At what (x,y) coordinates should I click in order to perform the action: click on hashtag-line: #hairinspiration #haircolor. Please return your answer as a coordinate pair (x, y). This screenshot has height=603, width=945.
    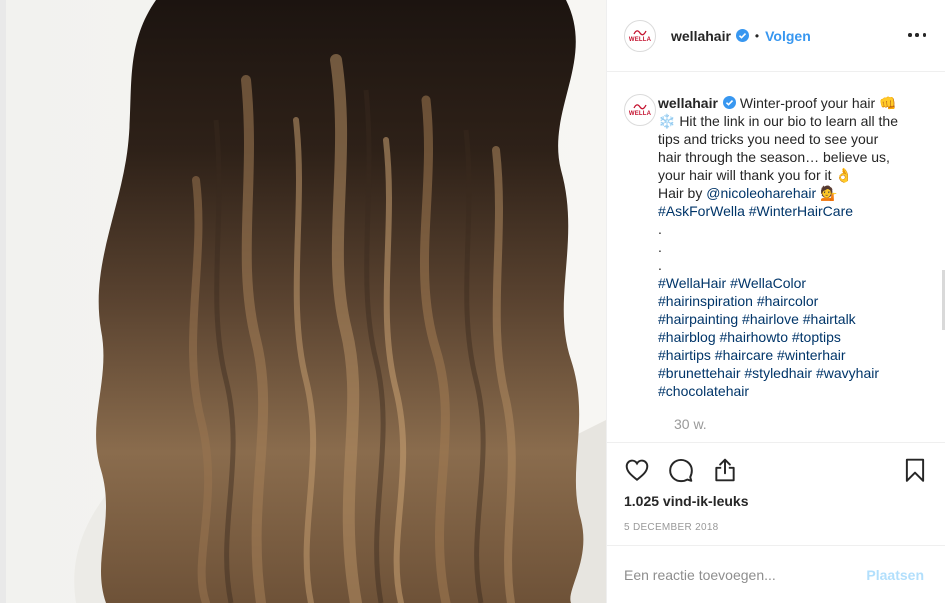
    Looking at the image, I should click on (786, 301).